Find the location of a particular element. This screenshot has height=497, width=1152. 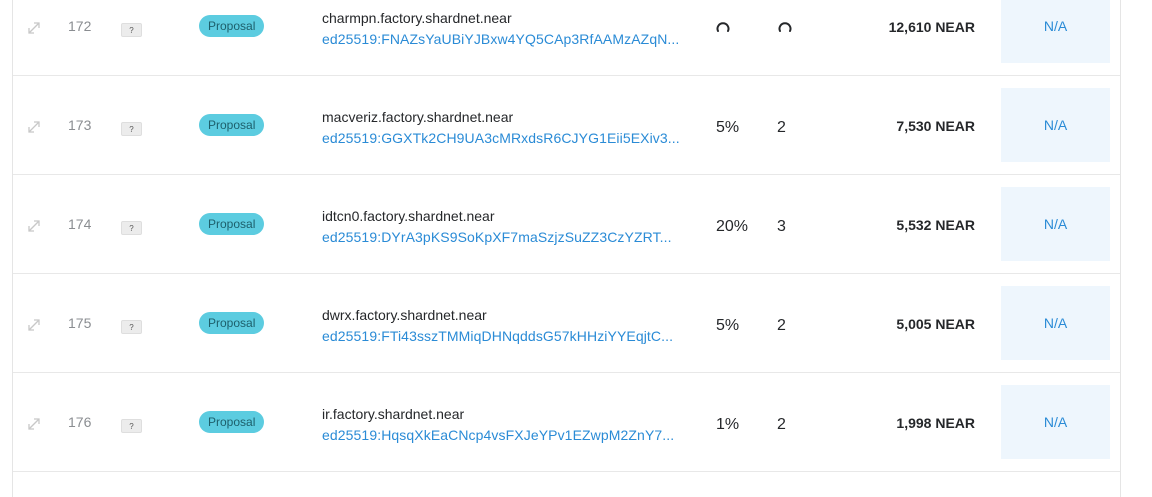

validator-stake: 1,998 NEAR is located at coordinates (935, 423).